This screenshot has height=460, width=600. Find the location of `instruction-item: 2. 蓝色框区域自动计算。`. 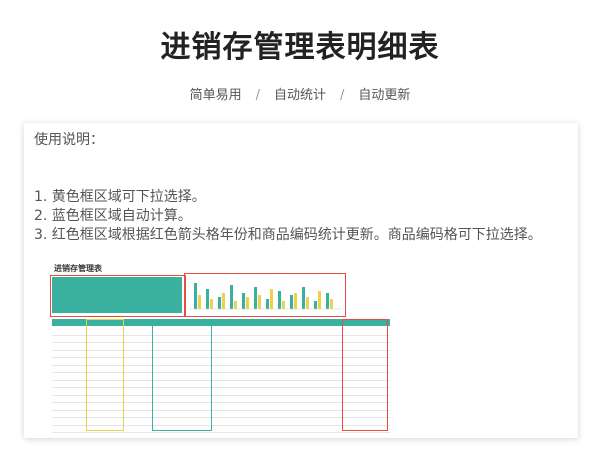

instruction-item: 2. 蓝色框区域自动计算。 is located at coordinates (113, 216).